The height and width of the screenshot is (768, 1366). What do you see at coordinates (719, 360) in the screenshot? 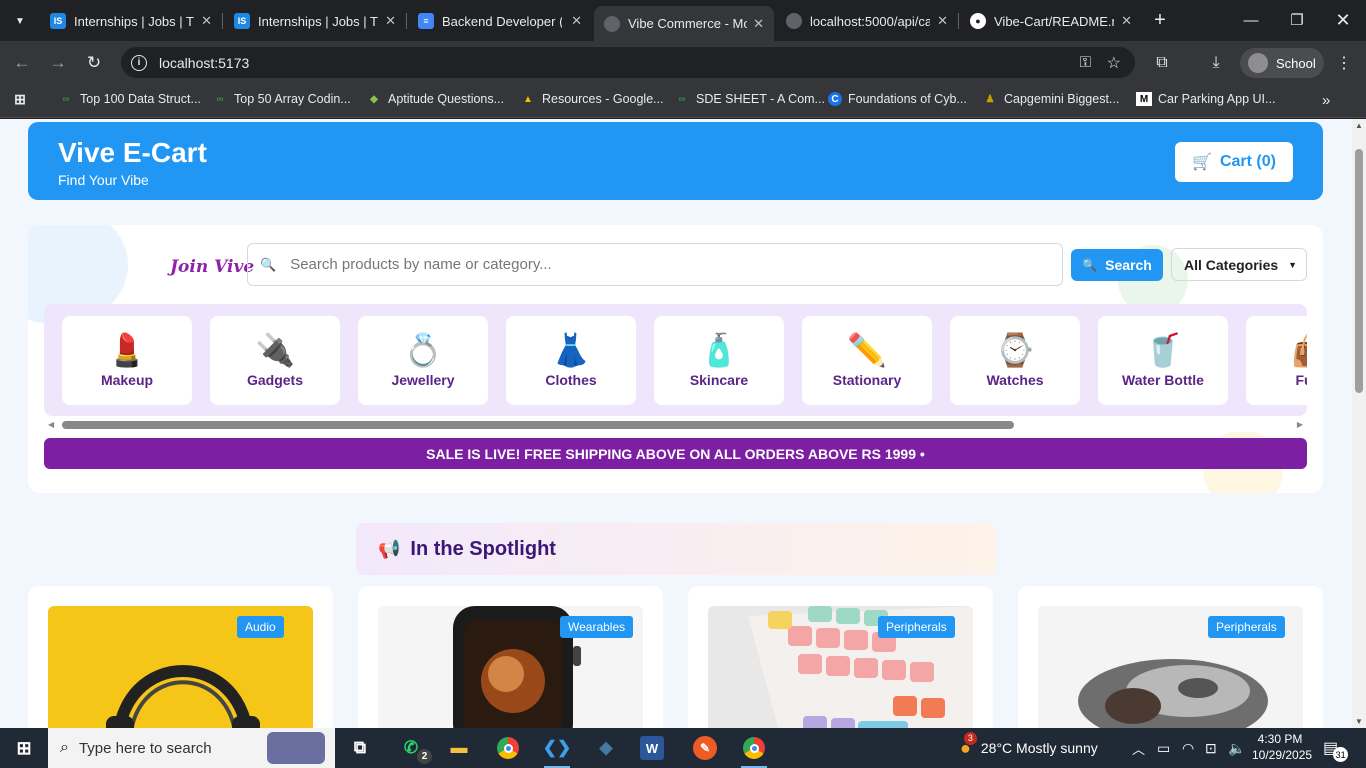
I see `category-skincare: 🧴 Skincare` at bounding box center [719, 360].